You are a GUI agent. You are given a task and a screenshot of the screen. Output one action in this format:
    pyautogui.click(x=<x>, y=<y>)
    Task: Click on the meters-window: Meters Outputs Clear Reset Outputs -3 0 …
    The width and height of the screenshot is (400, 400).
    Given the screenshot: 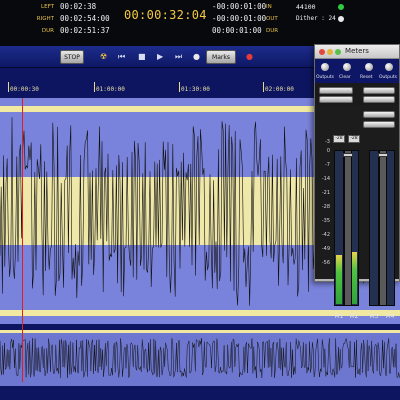 What is the action you would take?
    pyautogui.click(x=357, y=182)
    